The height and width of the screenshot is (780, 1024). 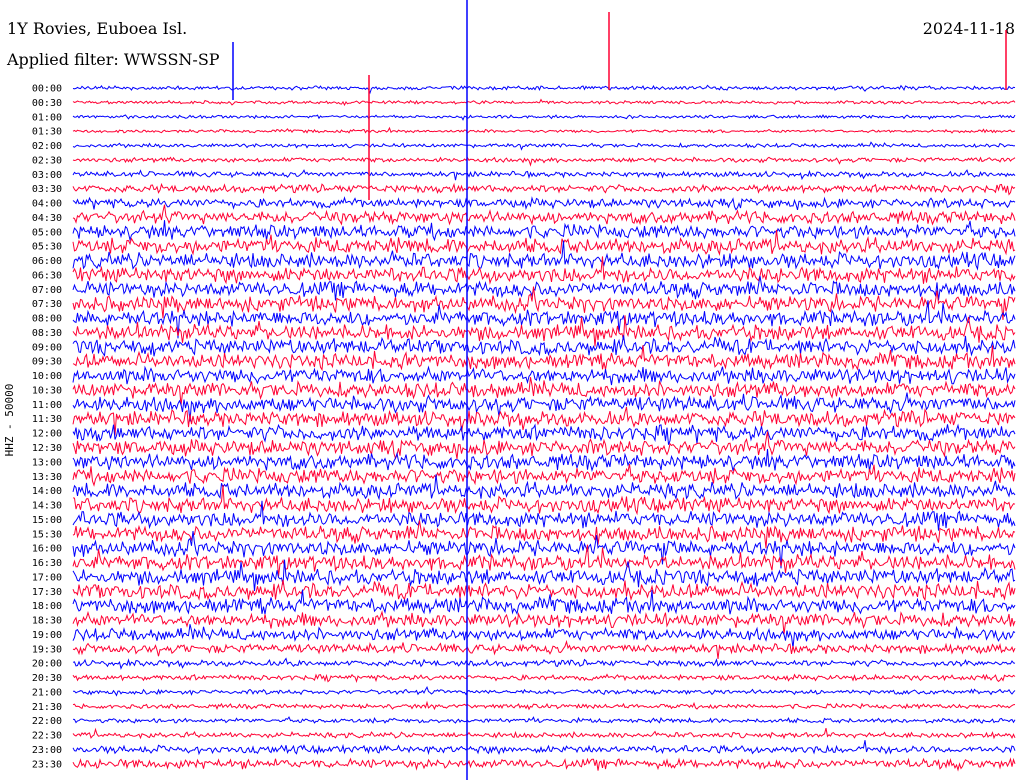 What do you see at coordinates (47, 261) in the screenshot?
I see `row-time-label: 06:00` at bounding box center [47, 261].